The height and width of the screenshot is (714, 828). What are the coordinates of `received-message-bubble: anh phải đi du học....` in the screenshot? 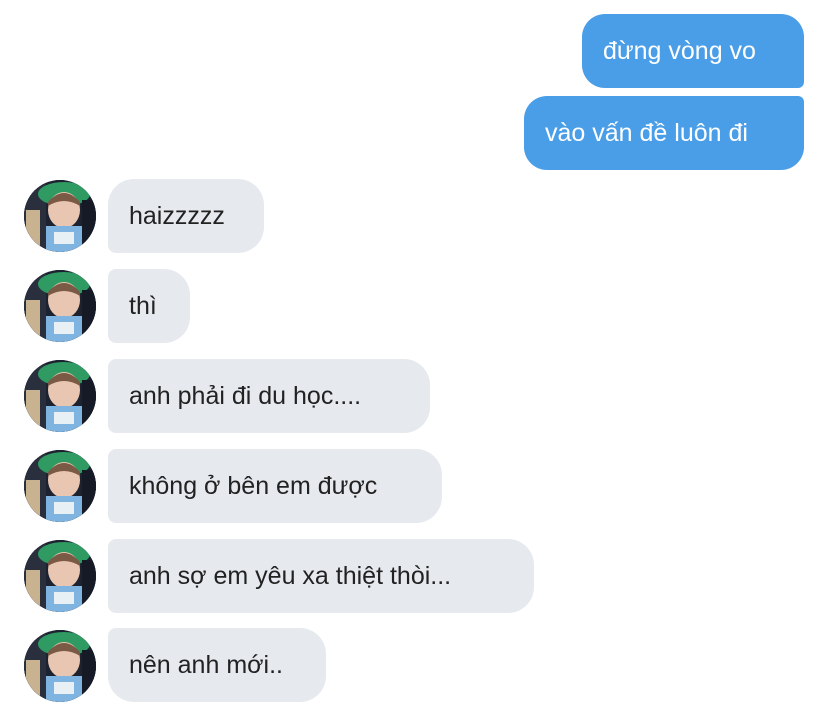 It's located at (269, 396).